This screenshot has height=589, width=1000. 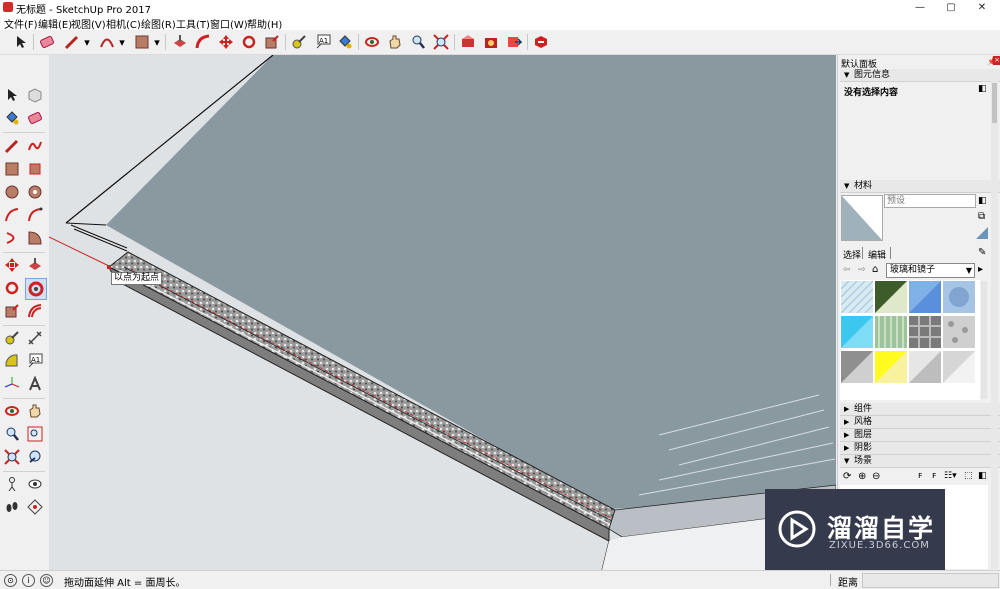 What do you see at coordinates (12, 146) in the screenshot?
I see `line-icon` at bounding box center [12, 146].